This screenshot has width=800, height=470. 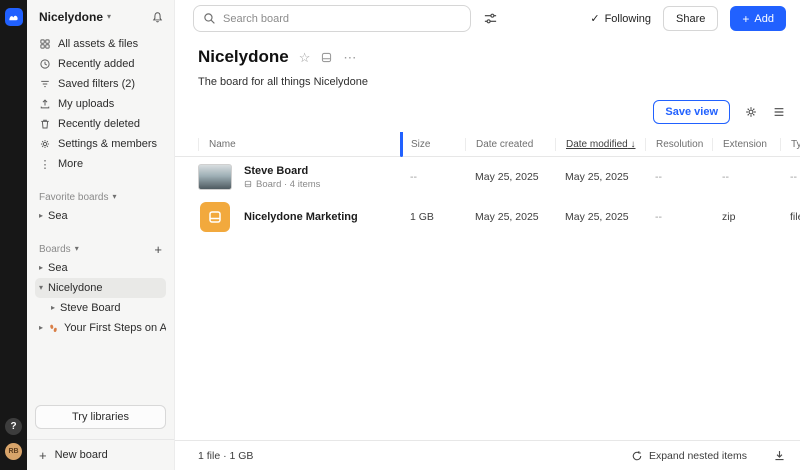 I want to click on board-item-first-steps: ▸ Your First Steps on Air, so click(x=100, y=328).